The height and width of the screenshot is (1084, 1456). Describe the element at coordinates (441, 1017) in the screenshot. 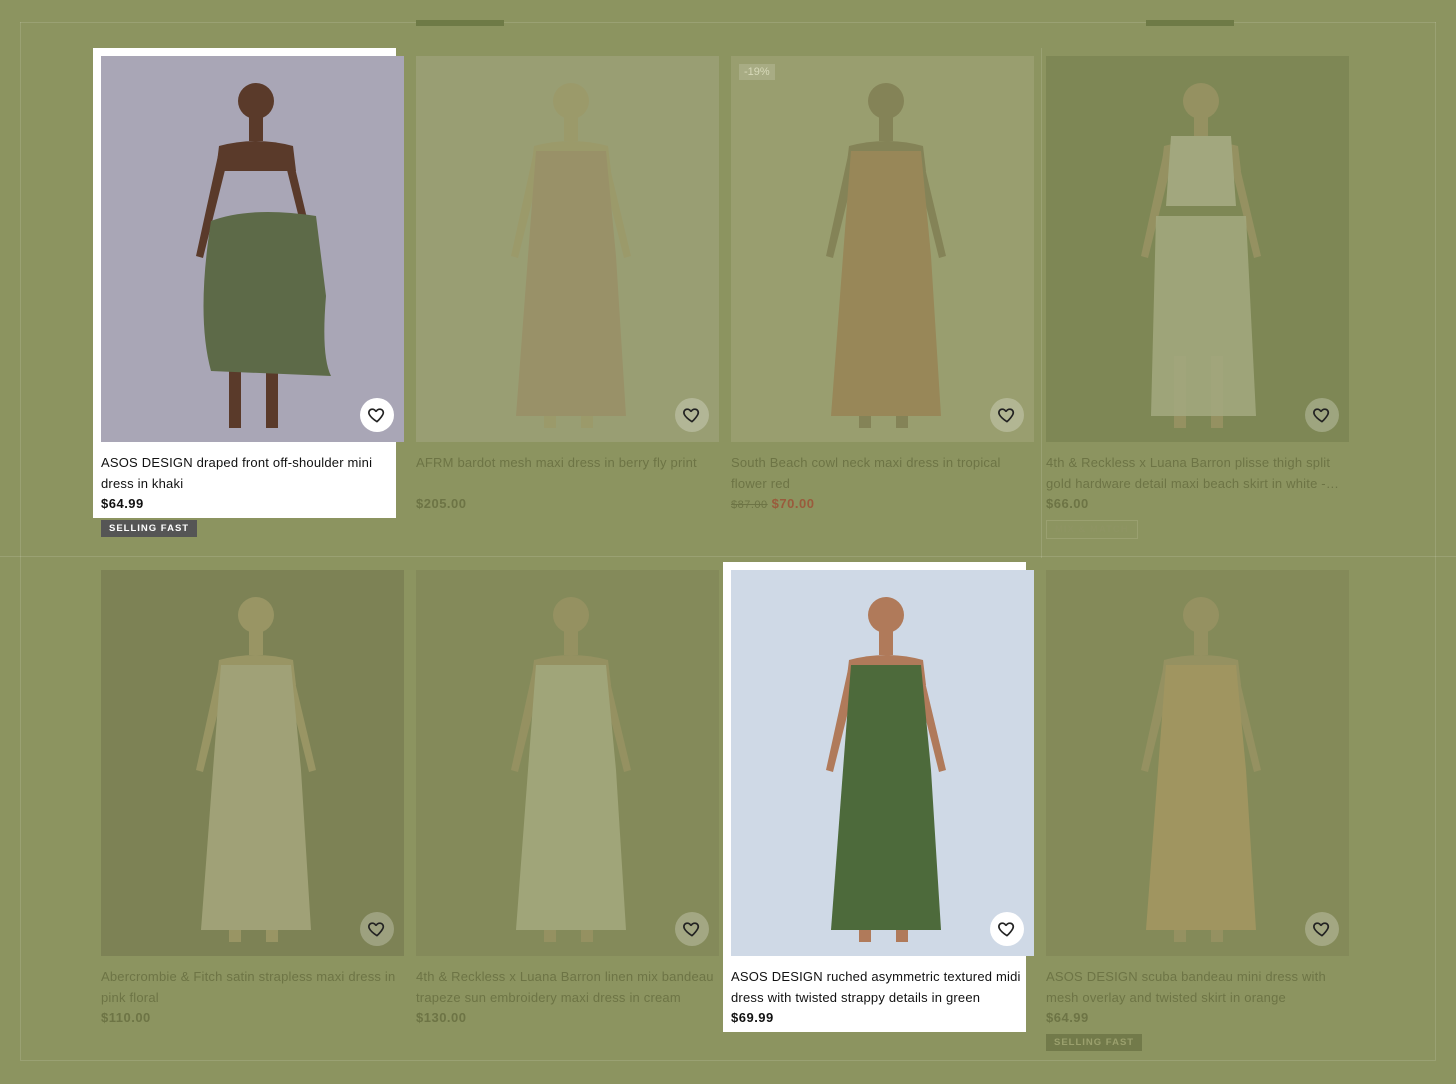

I see `product-price: $130.00` at that location.